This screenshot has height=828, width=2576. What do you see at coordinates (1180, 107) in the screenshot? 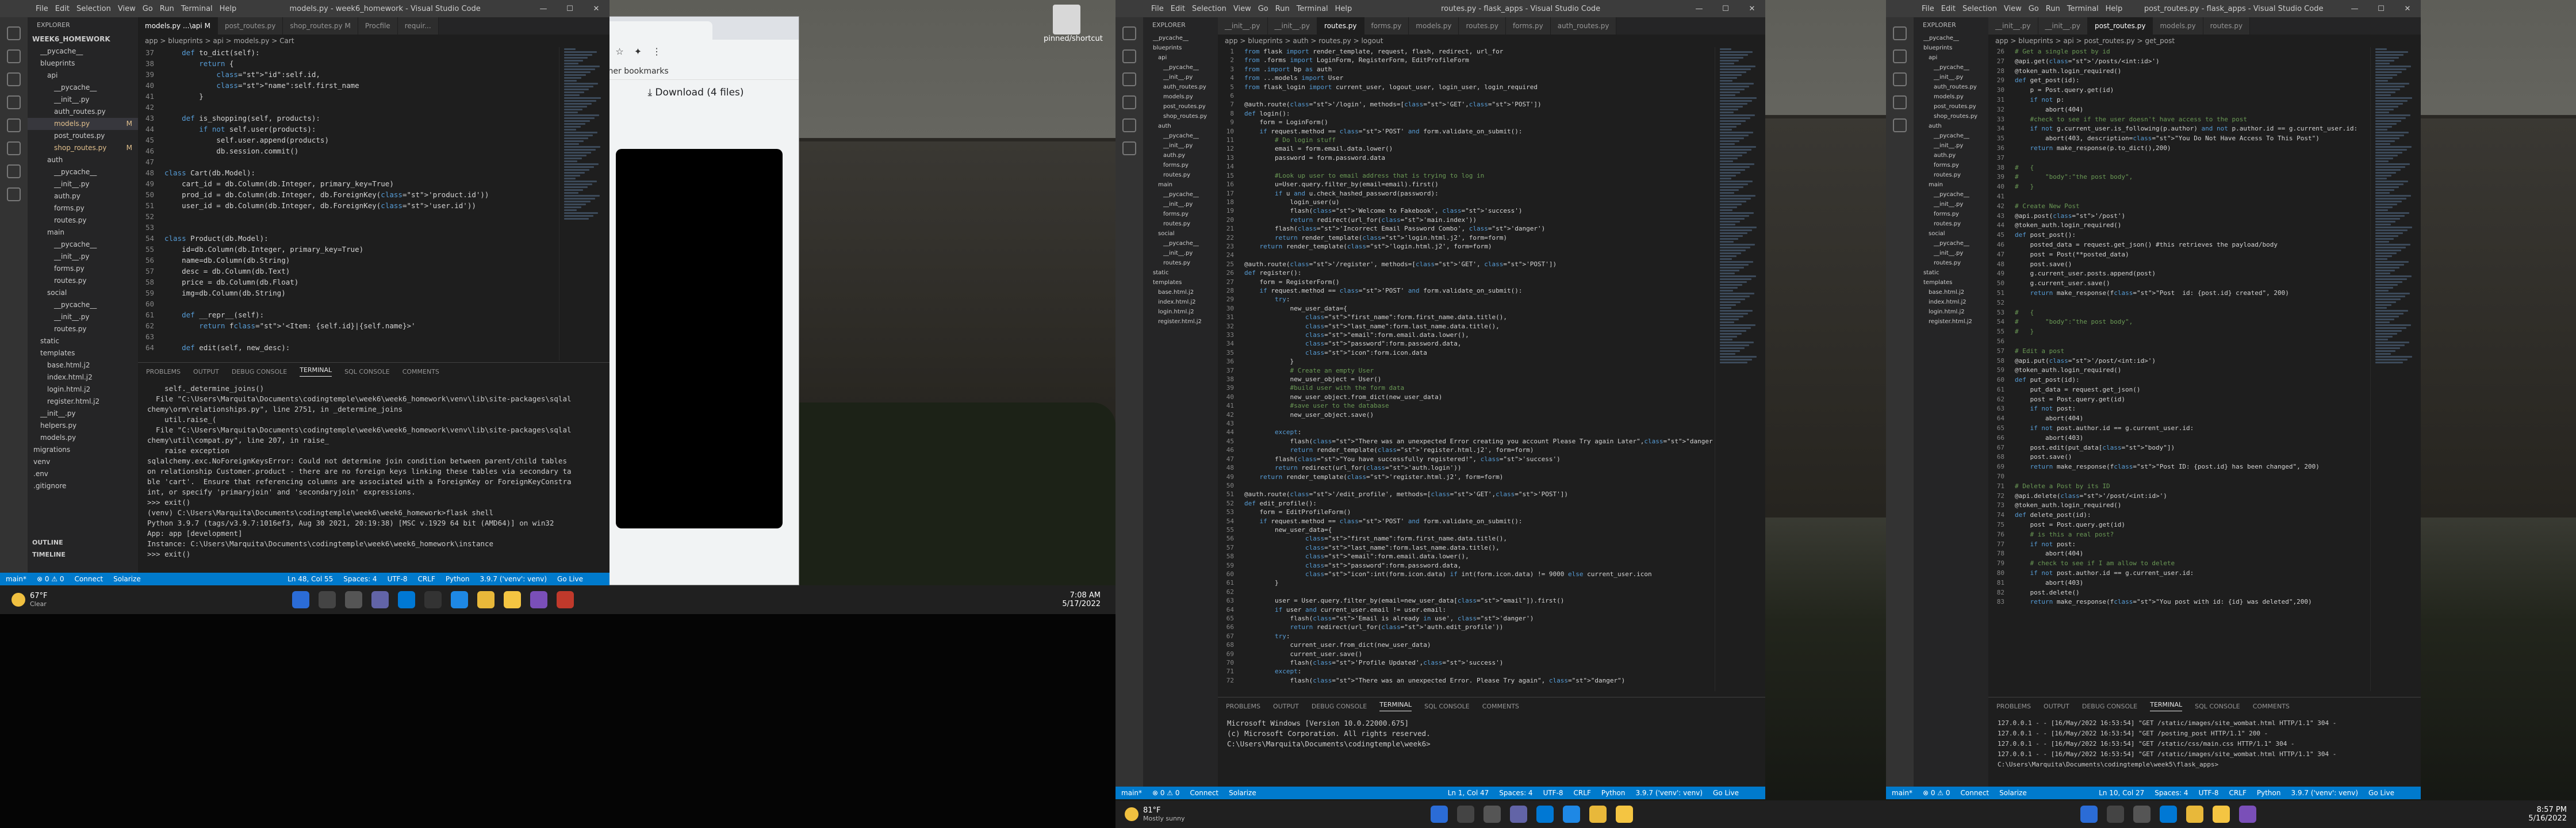
I see `tree-item: post_routes.py` at bounding box center [1180, 107].